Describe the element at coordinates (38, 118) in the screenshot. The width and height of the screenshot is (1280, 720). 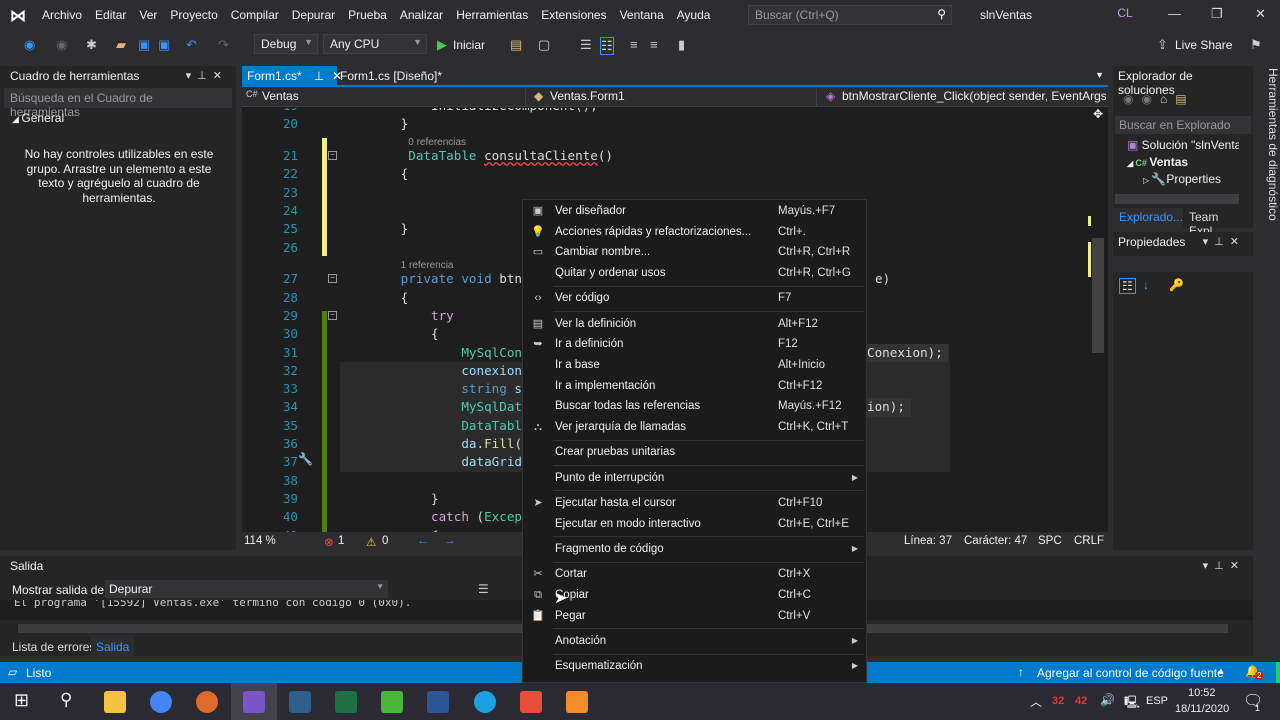
I see `toolbox-group-general: ◢ General` at that location.